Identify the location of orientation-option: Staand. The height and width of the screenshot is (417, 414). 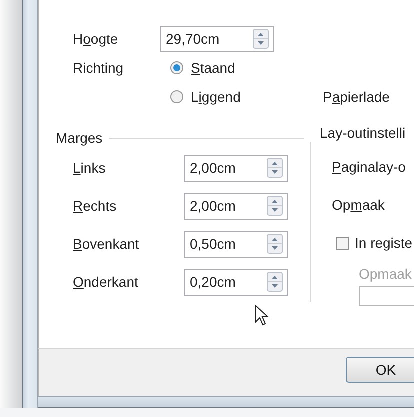
(241, 68).